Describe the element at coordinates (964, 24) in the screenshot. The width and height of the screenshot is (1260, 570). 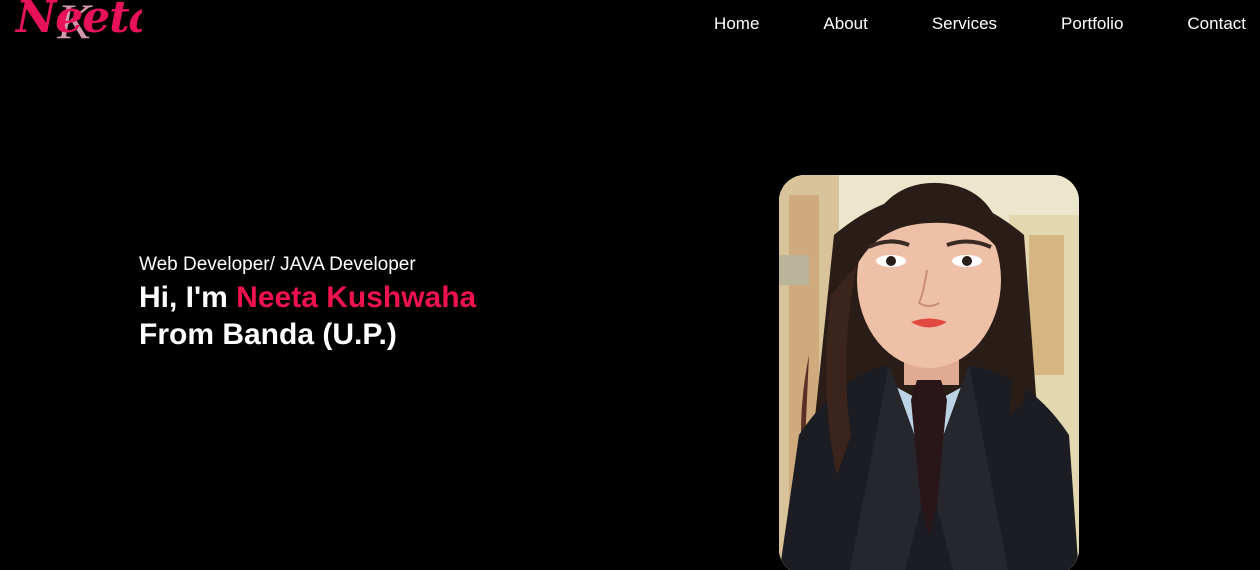
I see `nav-services-link: Services` at that location.